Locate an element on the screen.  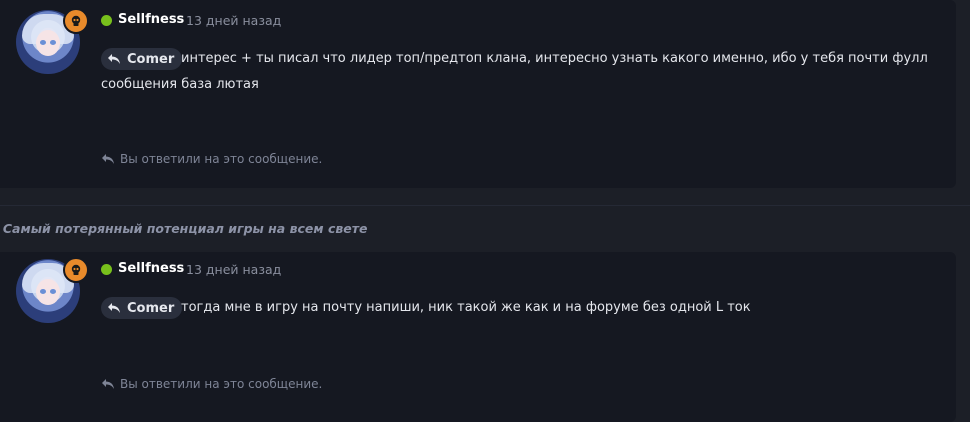
divider is located at coordinates (485, 205).